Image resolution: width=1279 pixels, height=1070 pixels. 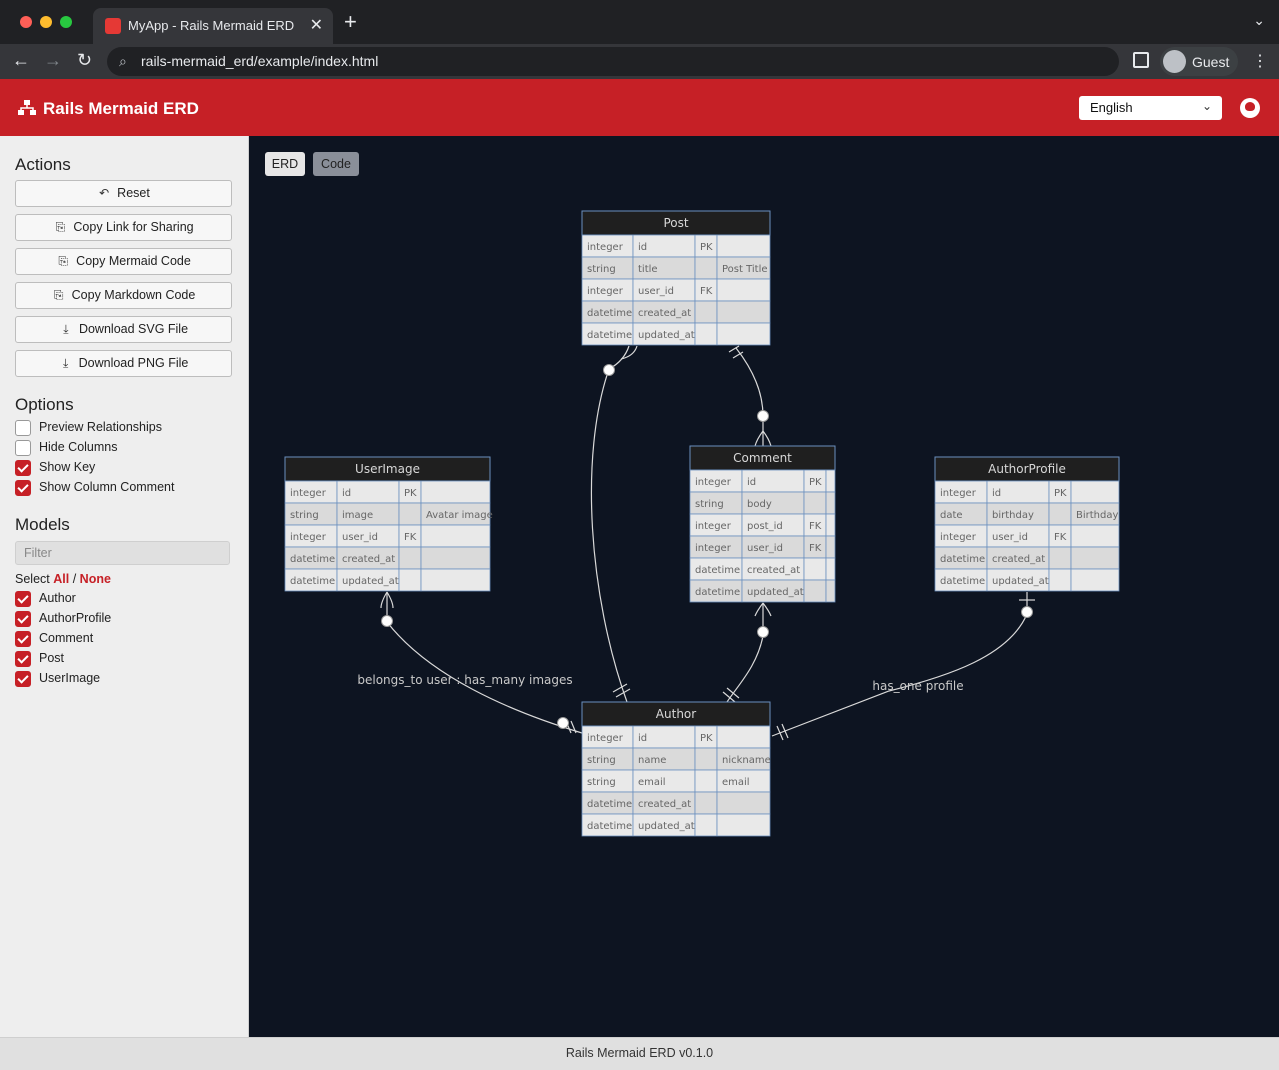 I want to click on close-window-button, so click(x=26, y=22).